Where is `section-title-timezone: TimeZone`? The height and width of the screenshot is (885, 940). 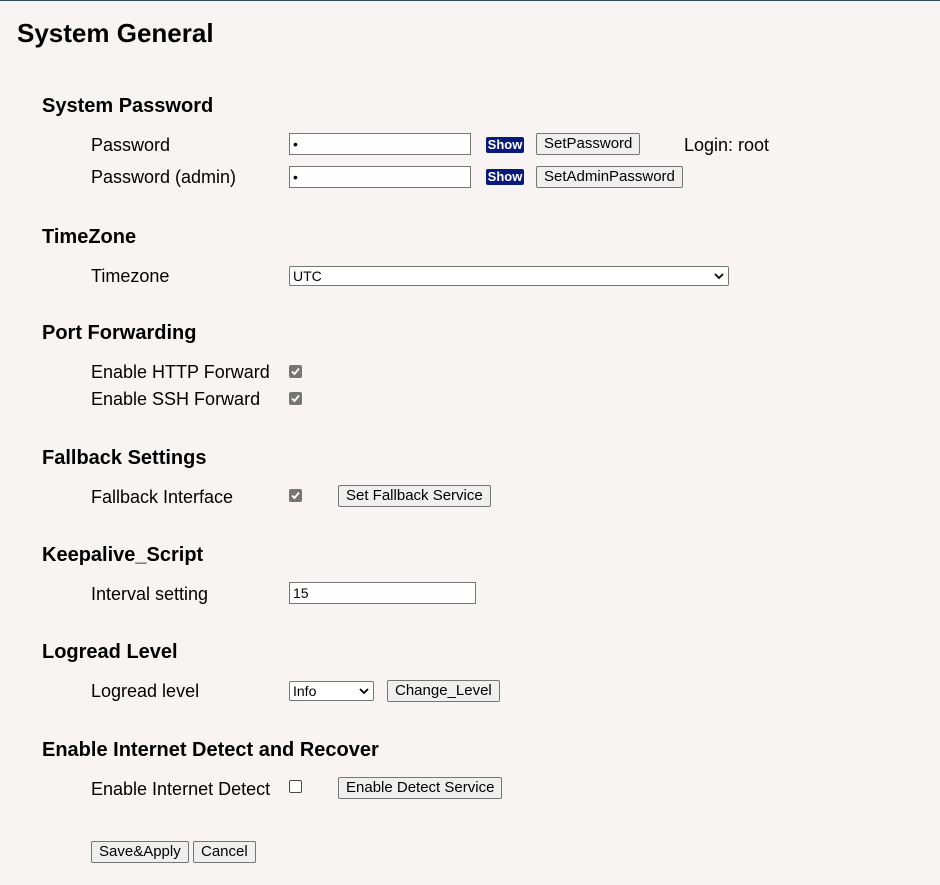 section-title-timezone: TimeZone is located at coordinates (89, 237).